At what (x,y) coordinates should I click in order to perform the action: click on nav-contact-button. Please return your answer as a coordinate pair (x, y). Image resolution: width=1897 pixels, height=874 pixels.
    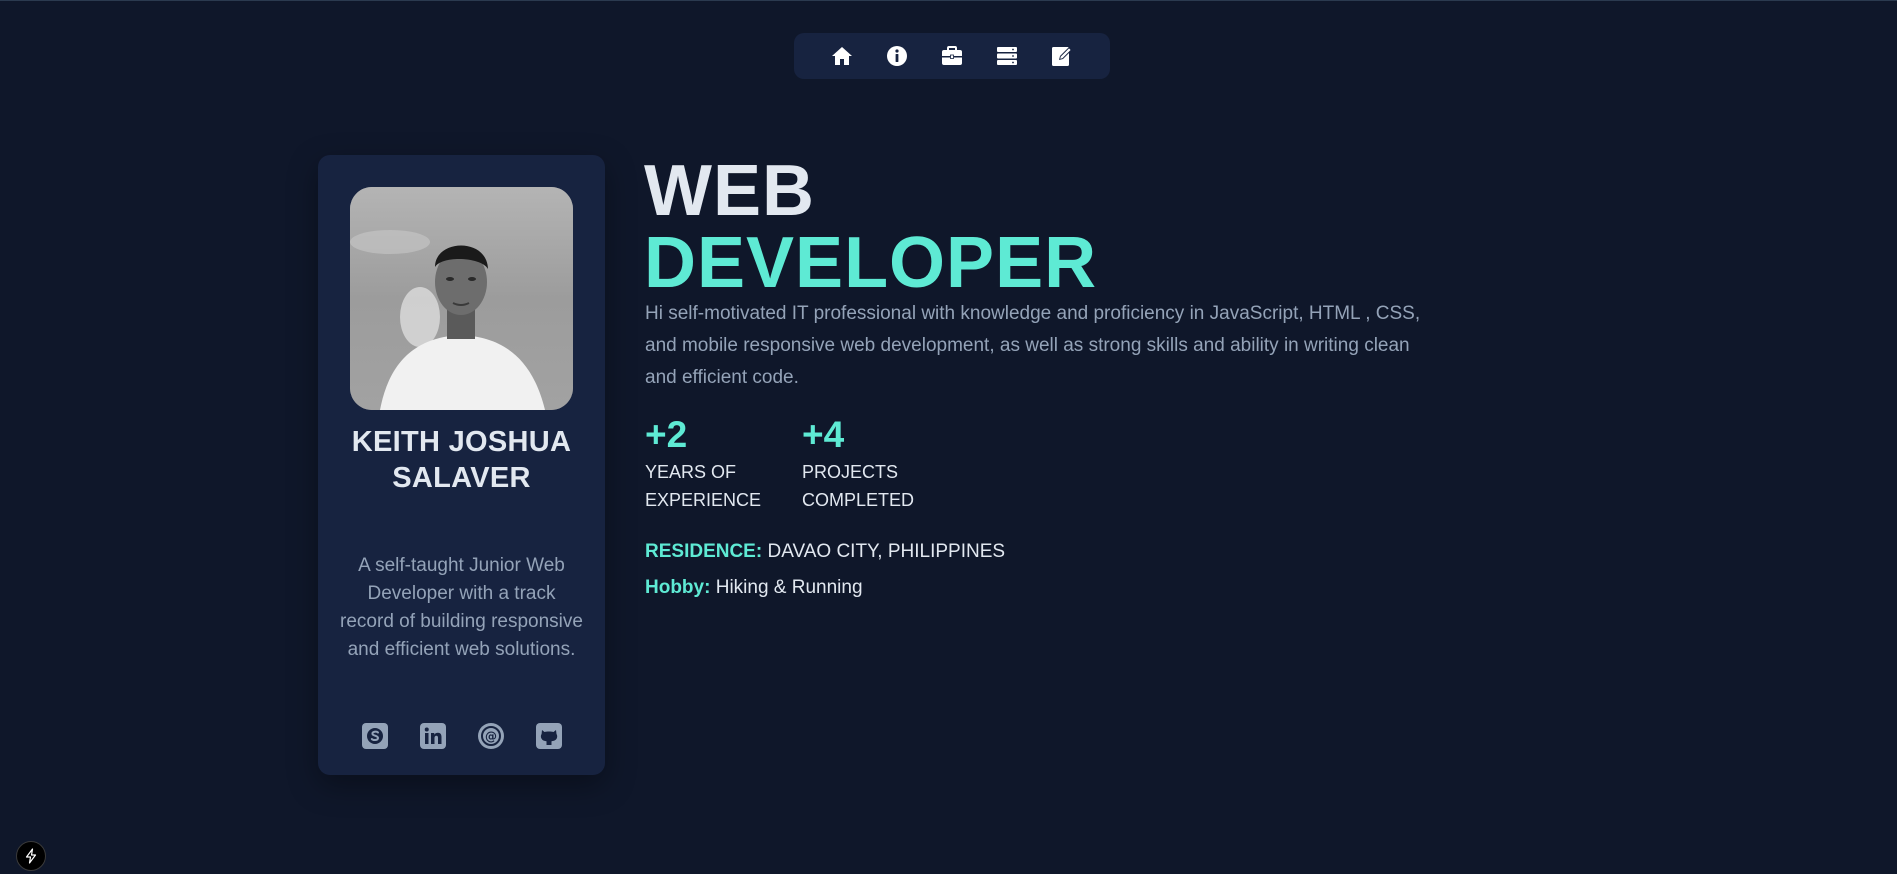
    Looking at the image, I should click on (1062, 56).